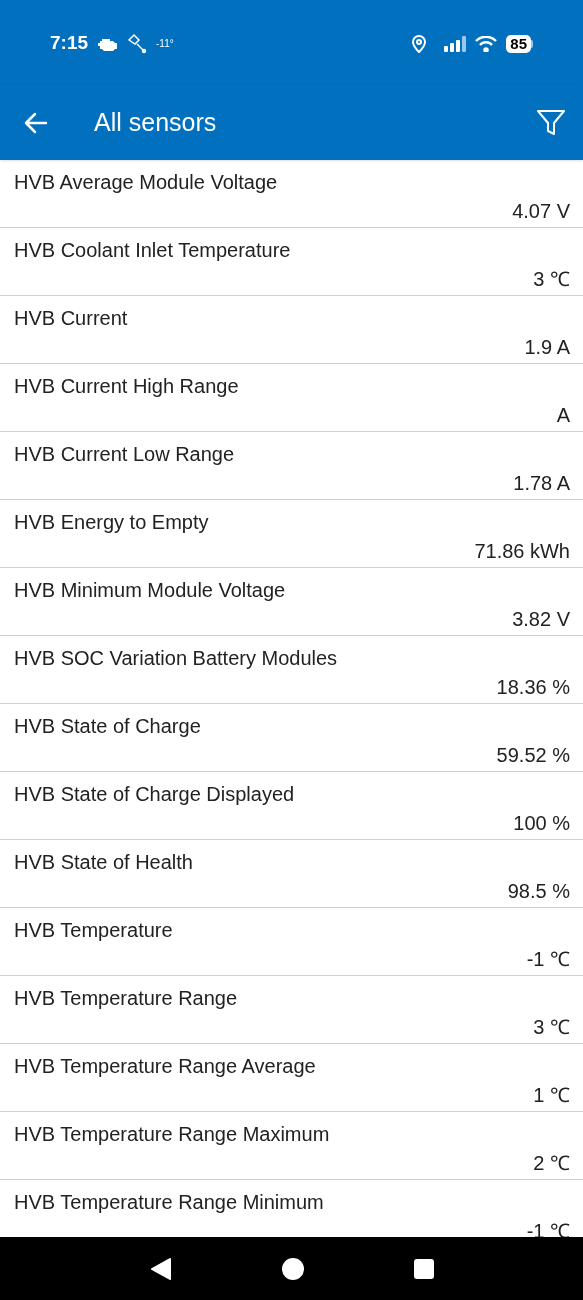 The image size is (583, 1300). Describe the element at coordinates (551, 122) in the screenshot. I see `filter-icon` at that location.